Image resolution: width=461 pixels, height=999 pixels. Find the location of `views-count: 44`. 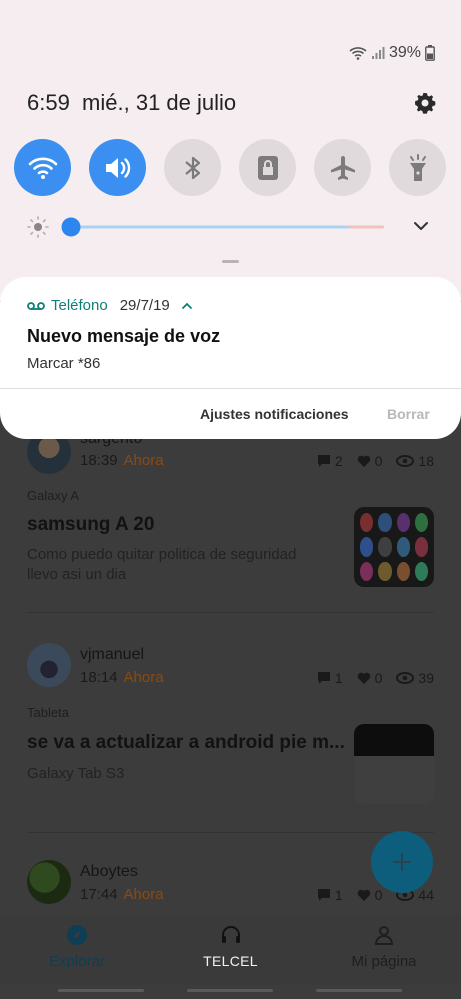

views-count: 44 is located at coordinates (426, 895).